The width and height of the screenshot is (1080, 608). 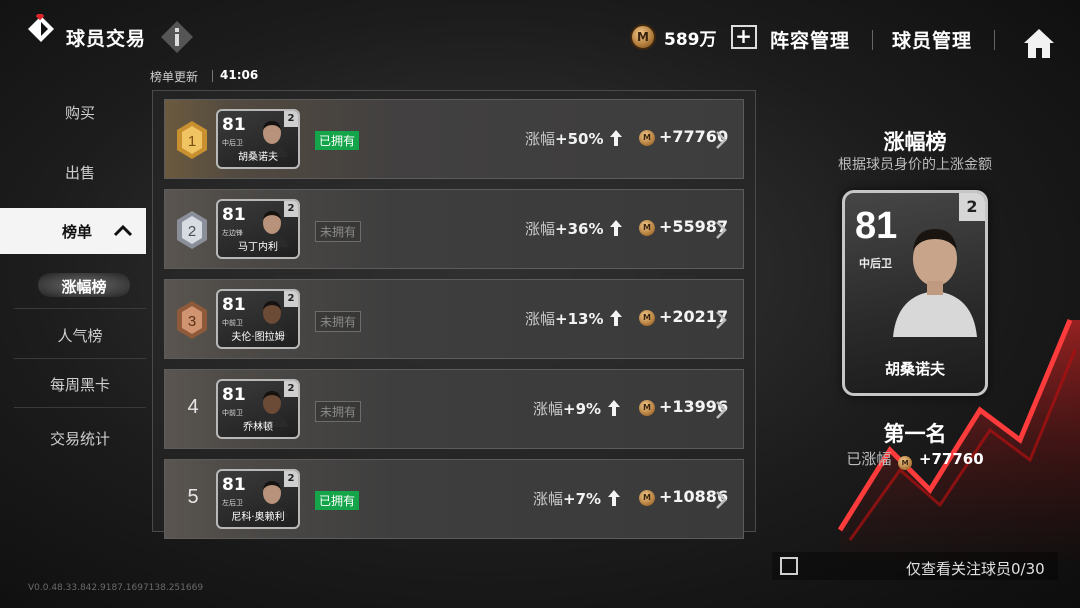 What do you see at coordinates (212, 76) in the screenshot?
I see `update-divider` at bounding box center [212, 76].